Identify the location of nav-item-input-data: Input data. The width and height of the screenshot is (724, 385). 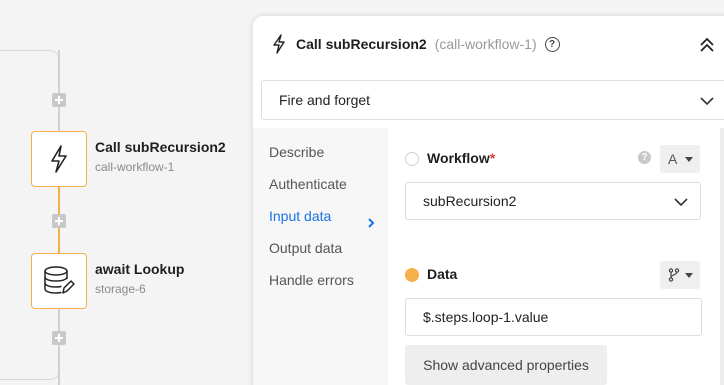
(300, 216).